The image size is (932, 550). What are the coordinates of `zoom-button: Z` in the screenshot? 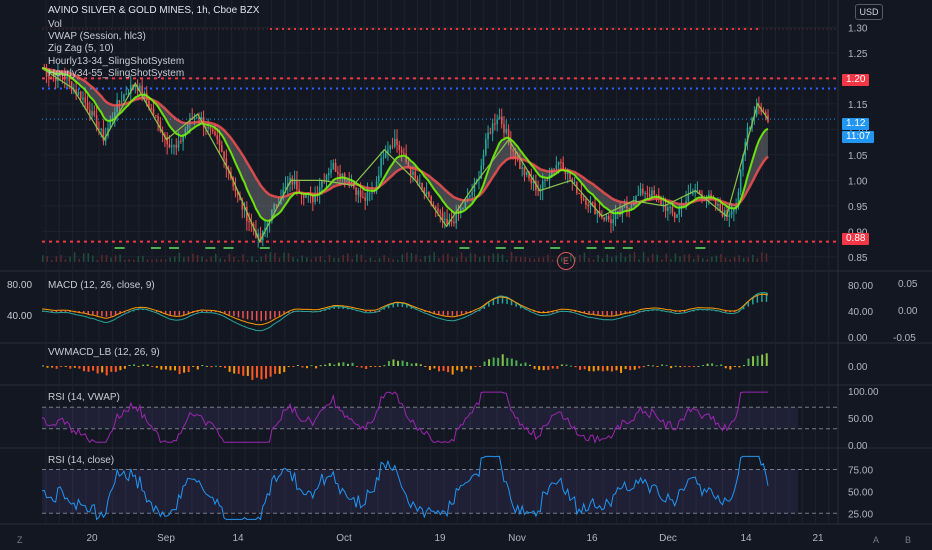 It's located at (20, 540).